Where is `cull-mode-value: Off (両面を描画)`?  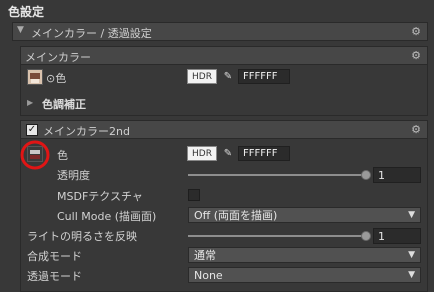
cull-mode-value: Off (両面を描画) is located at coordinates (236, 215).